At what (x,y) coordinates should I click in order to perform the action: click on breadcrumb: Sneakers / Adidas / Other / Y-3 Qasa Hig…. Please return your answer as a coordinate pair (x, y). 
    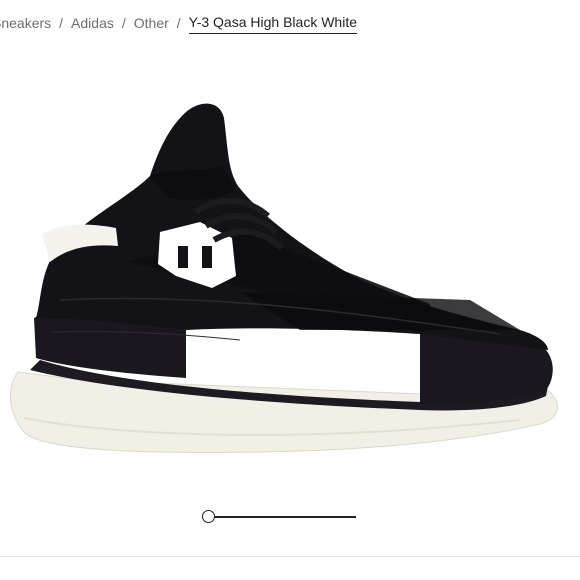
    Looking at the image, I should click on (178, 23).